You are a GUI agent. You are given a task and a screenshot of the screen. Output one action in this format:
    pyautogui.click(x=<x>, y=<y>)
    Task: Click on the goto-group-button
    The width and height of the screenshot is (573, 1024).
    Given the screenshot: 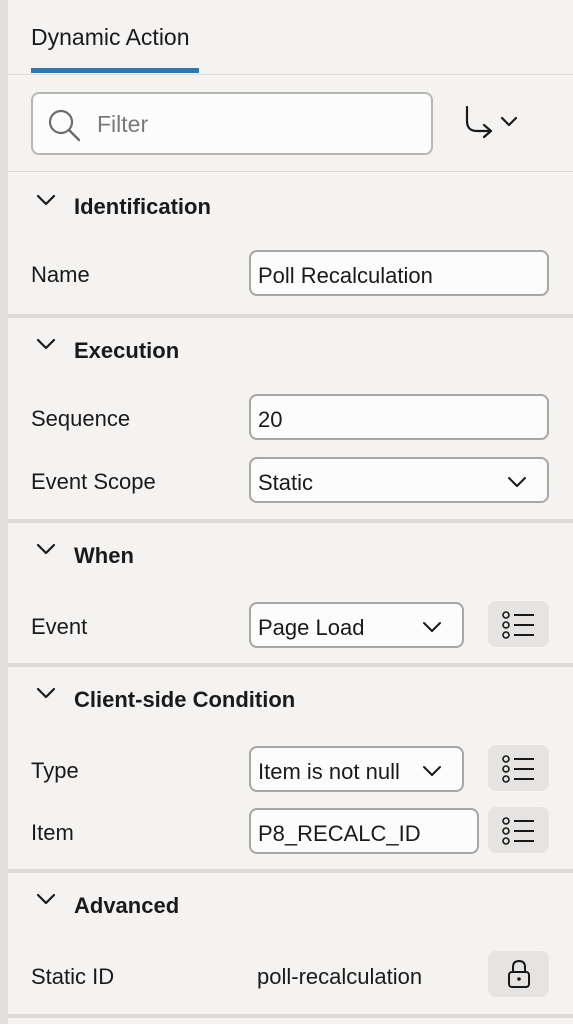 What is the action you would take?
    pyautogui.click(x=494, y=124)
    